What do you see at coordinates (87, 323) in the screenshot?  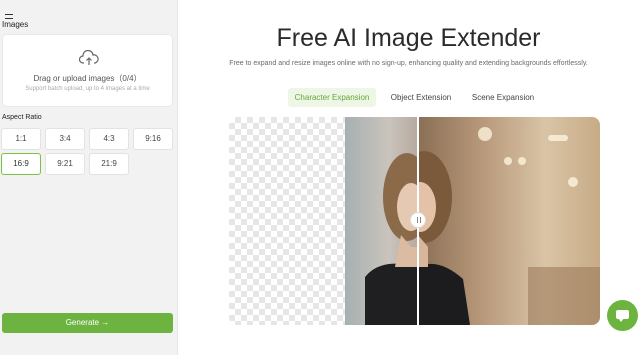 I see `generate-button: Generate →` at bounding box center [87, 323].